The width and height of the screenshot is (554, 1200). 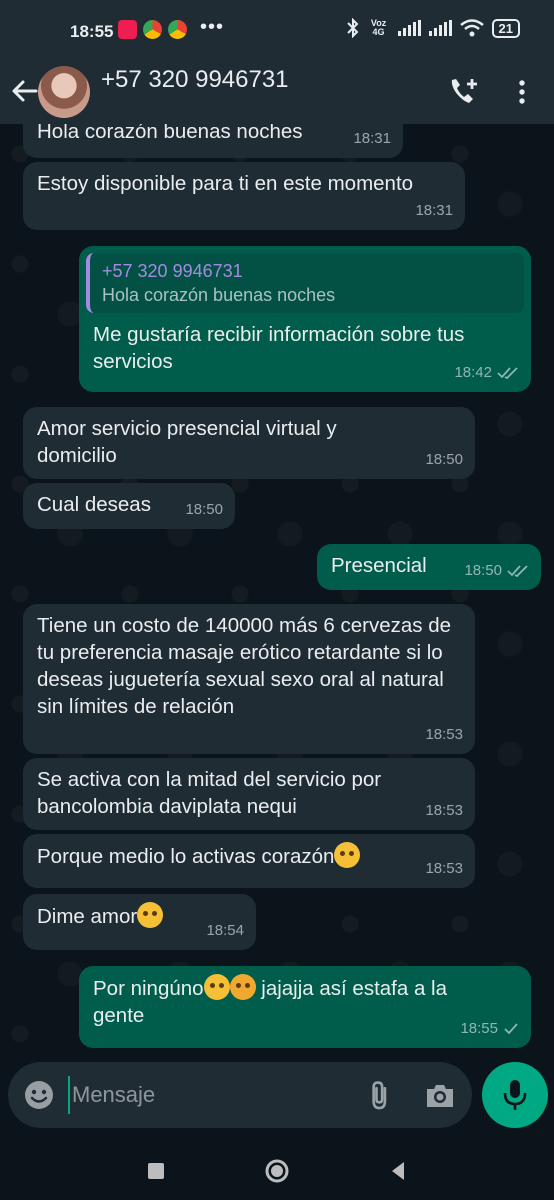 What do you see at coordinates (127, 29) in the screenshot?
I see `tiktok-icon` at bounding box center [127, 29].